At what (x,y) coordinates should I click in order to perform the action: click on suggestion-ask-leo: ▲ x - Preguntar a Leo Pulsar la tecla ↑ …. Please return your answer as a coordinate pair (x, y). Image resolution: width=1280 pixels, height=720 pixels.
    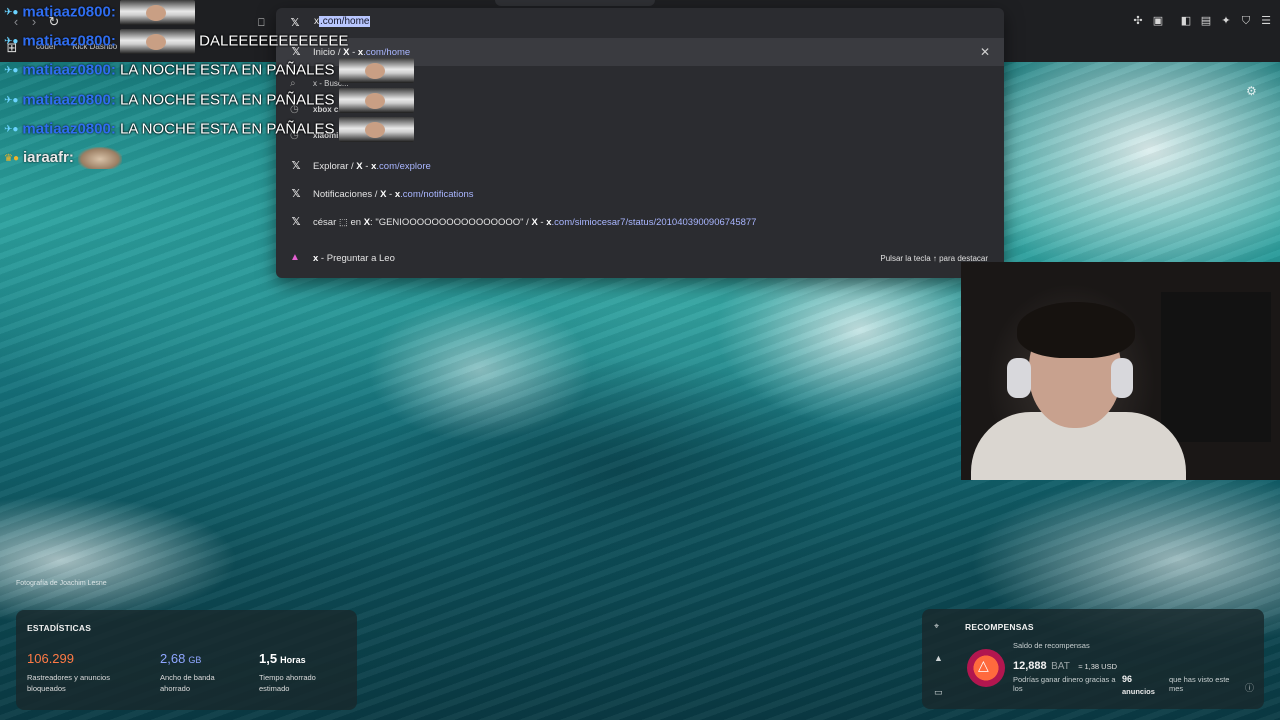
    Looking at the image, I should click on (640, 258).